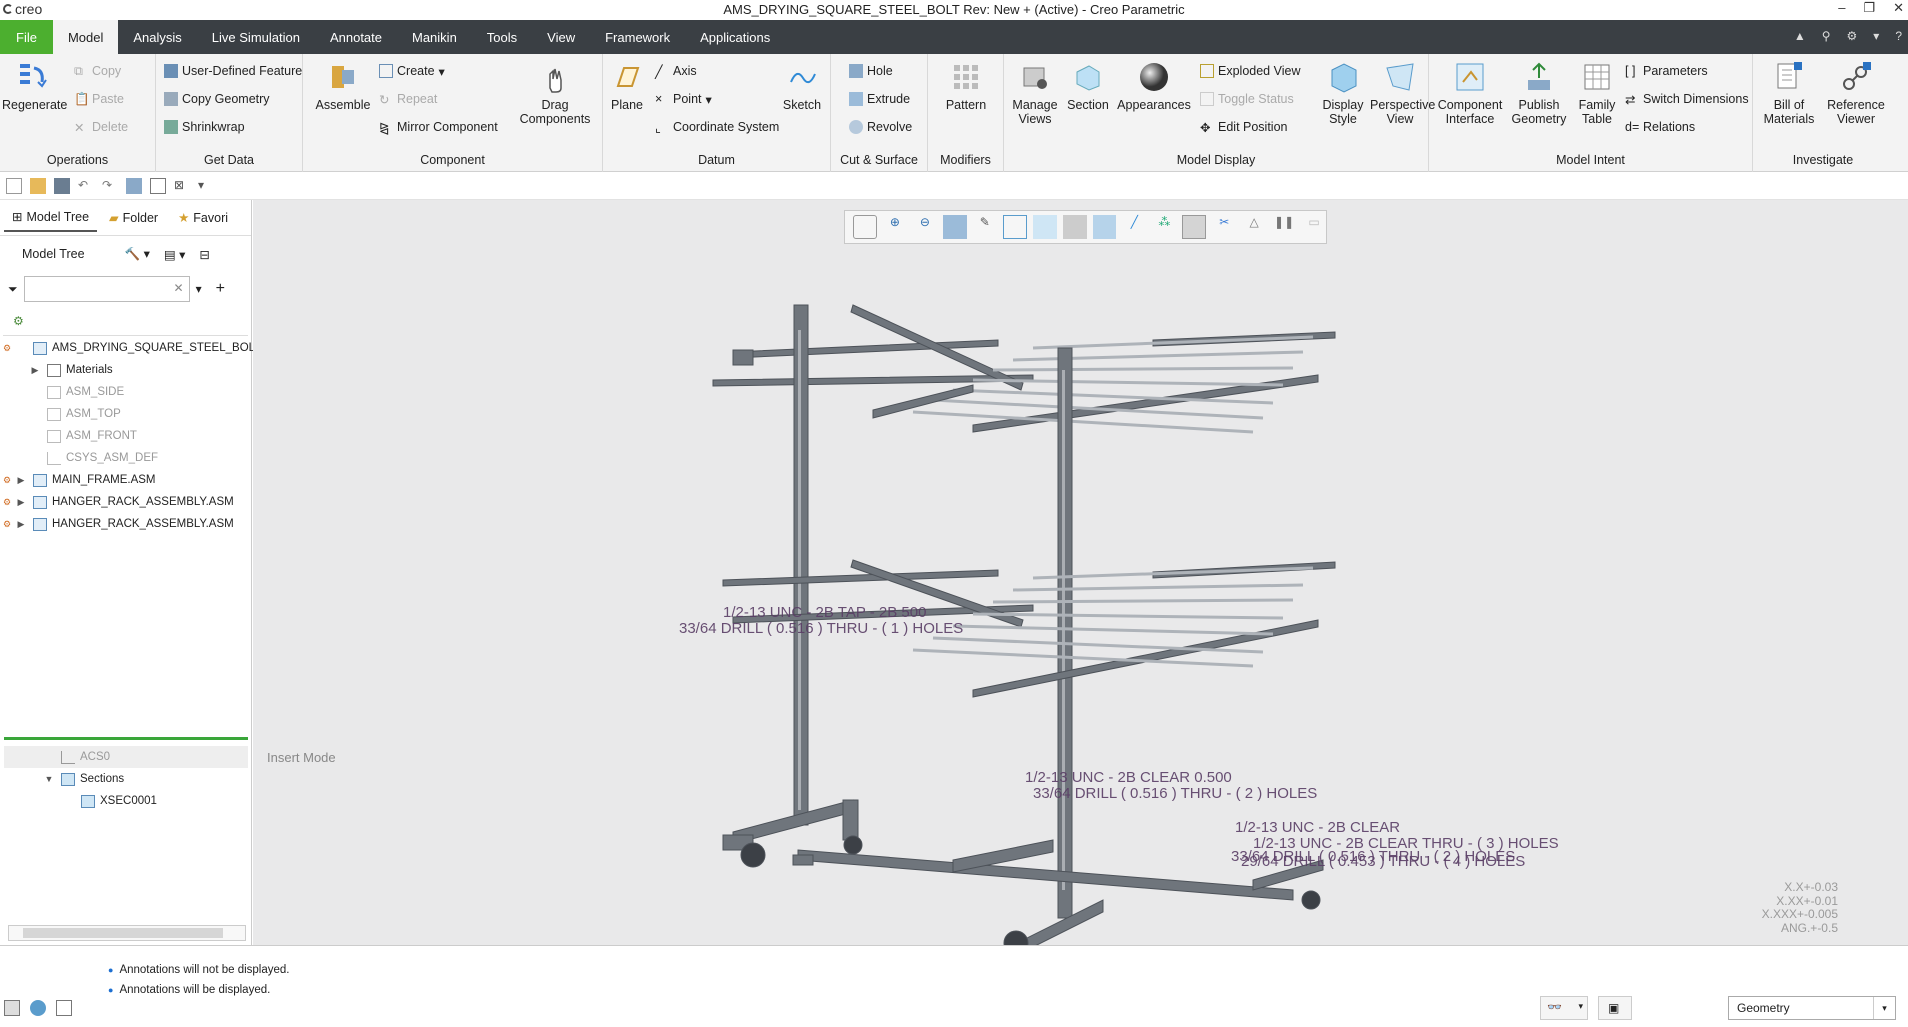 The image size is (1908, 1027). I want to click on show-navigator-icon, so click(12, 1008).